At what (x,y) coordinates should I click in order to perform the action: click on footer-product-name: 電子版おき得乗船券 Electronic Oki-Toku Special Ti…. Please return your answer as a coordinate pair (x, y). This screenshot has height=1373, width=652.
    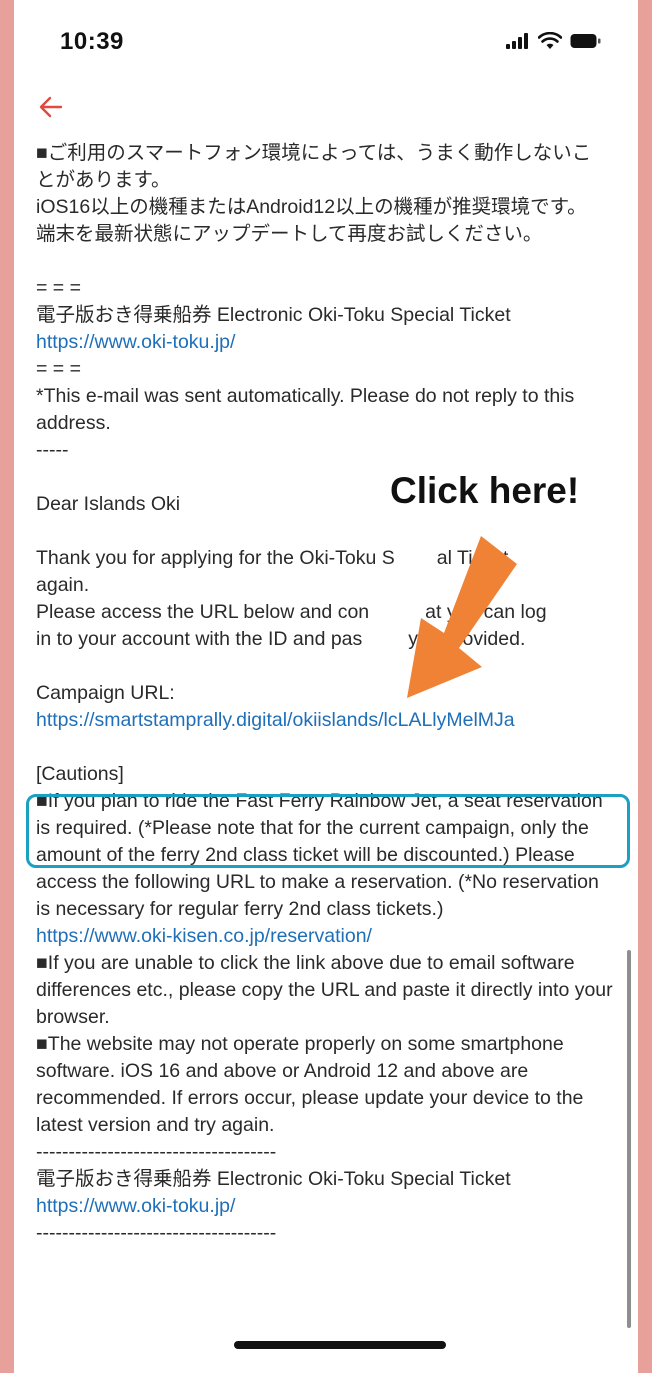
    Looking at the image, I should click on (273, 1179).